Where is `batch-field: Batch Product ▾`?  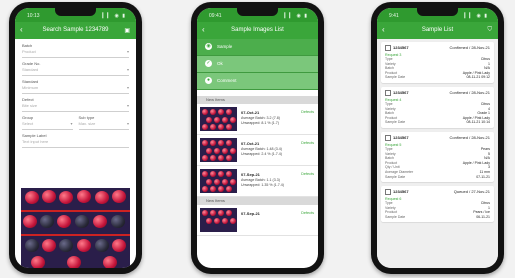
batch-field: Batch Product ▾ is located at coordinates (75, 50).